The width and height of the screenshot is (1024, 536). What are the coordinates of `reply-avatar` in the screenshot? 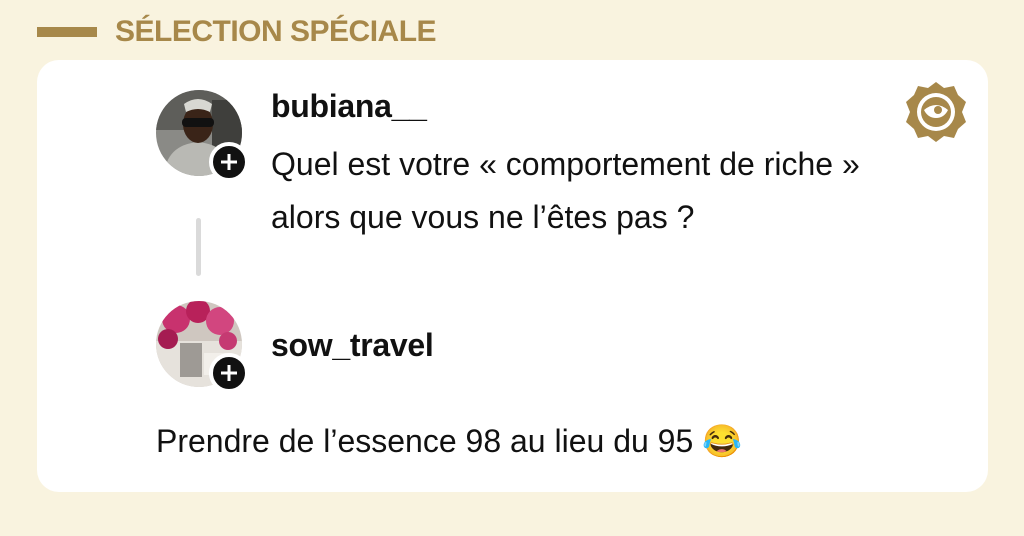 It's located at (202, 349).